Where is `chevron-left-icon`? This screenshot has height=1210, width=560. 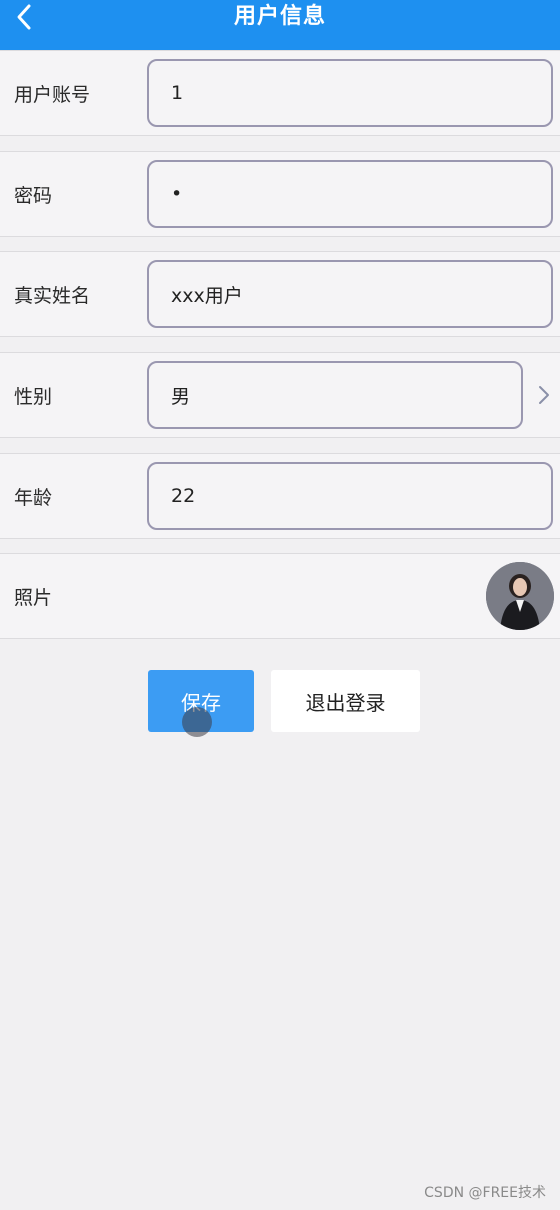 chevron-left-icon is located at coordinates (24, 17).